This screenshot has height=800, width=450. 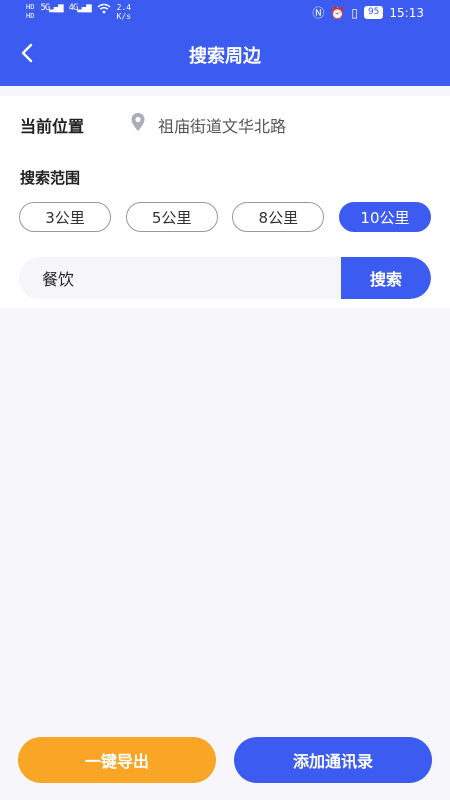 I want to click on search-input, so click(x=180, y=278).